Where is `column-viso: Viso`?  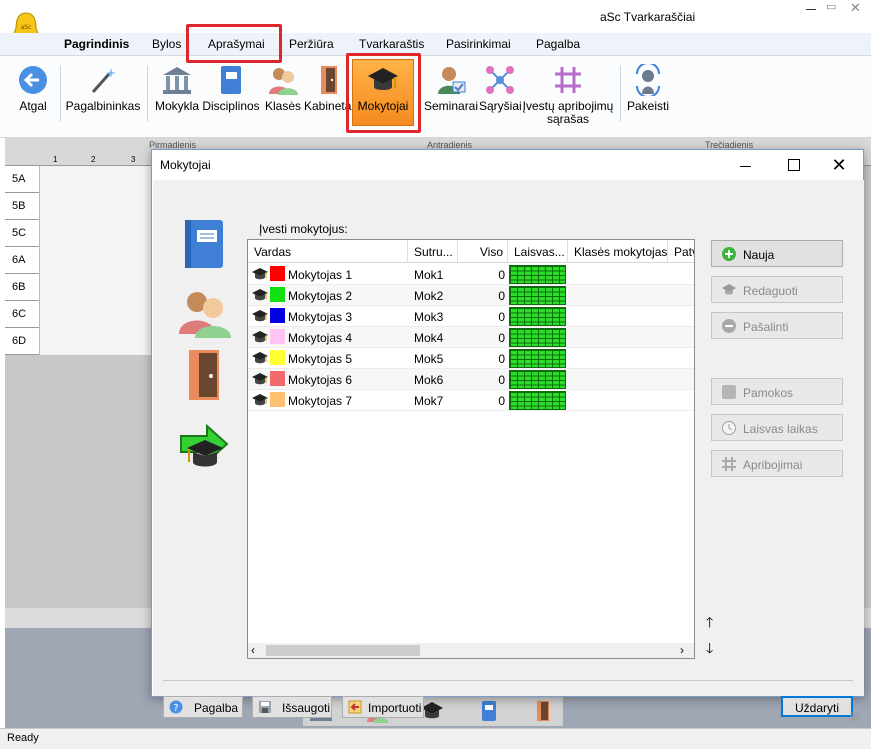
column-viso: Viso is located at coordinates (483, 251).